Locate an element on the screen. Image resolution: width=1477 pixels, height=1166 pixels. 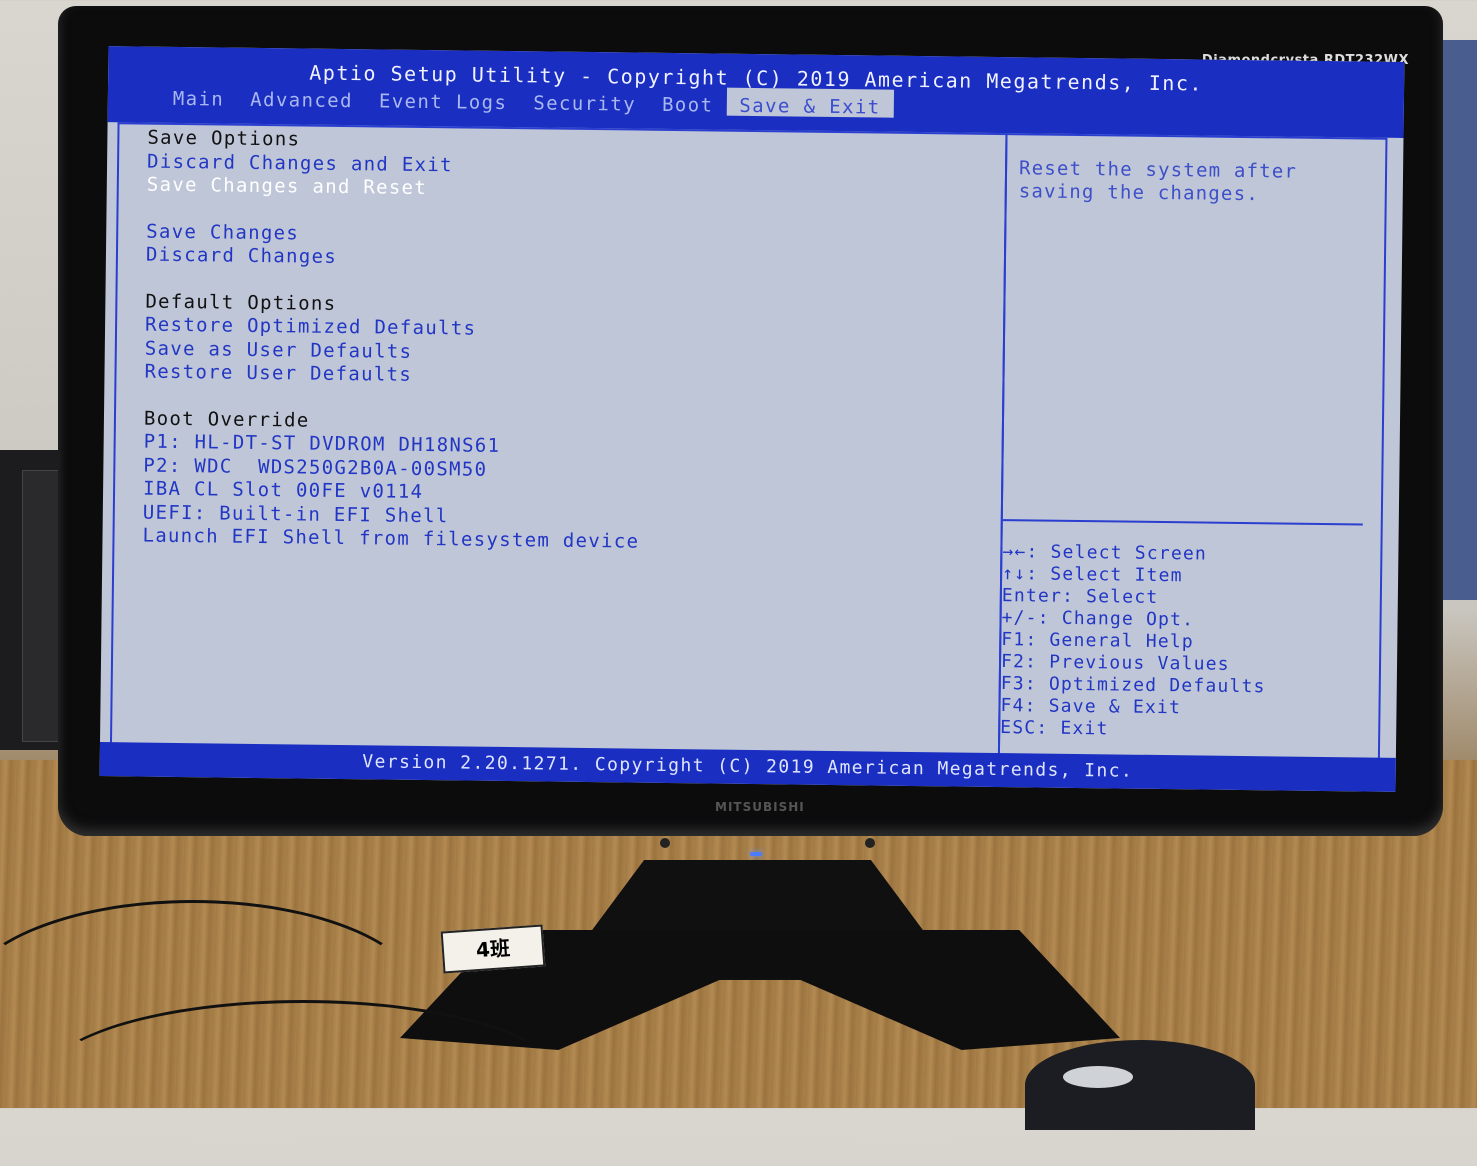
tab-event-logs: Event Logs is located at coordinates (443, 98).